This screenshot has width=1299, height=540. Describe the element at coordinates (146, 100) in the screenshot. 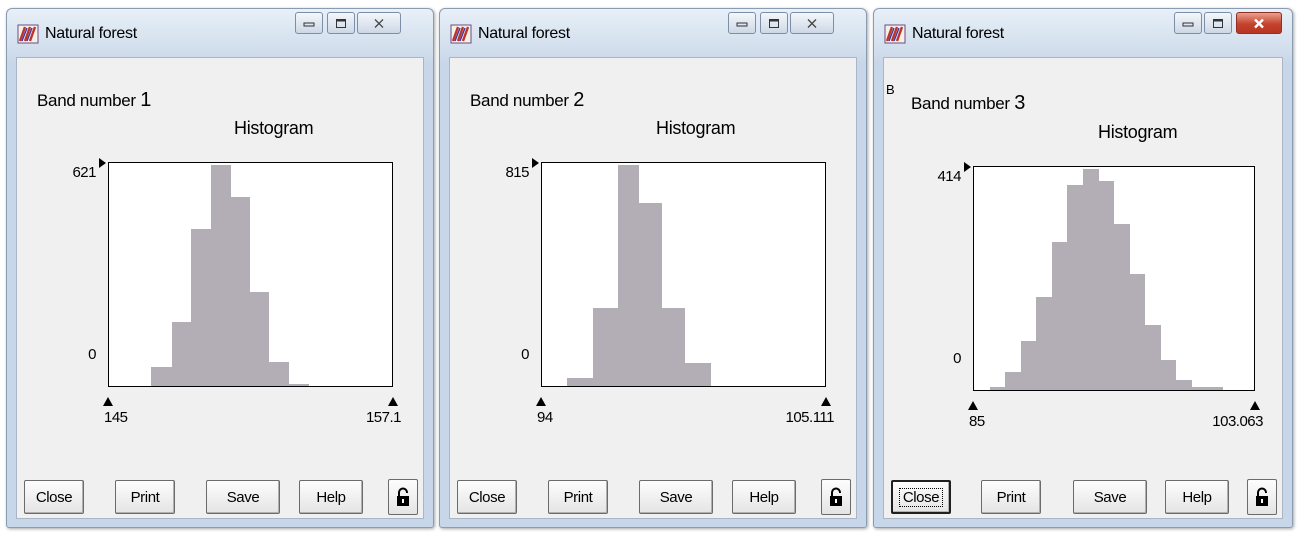

I see `band-number-value: 1` at that location.